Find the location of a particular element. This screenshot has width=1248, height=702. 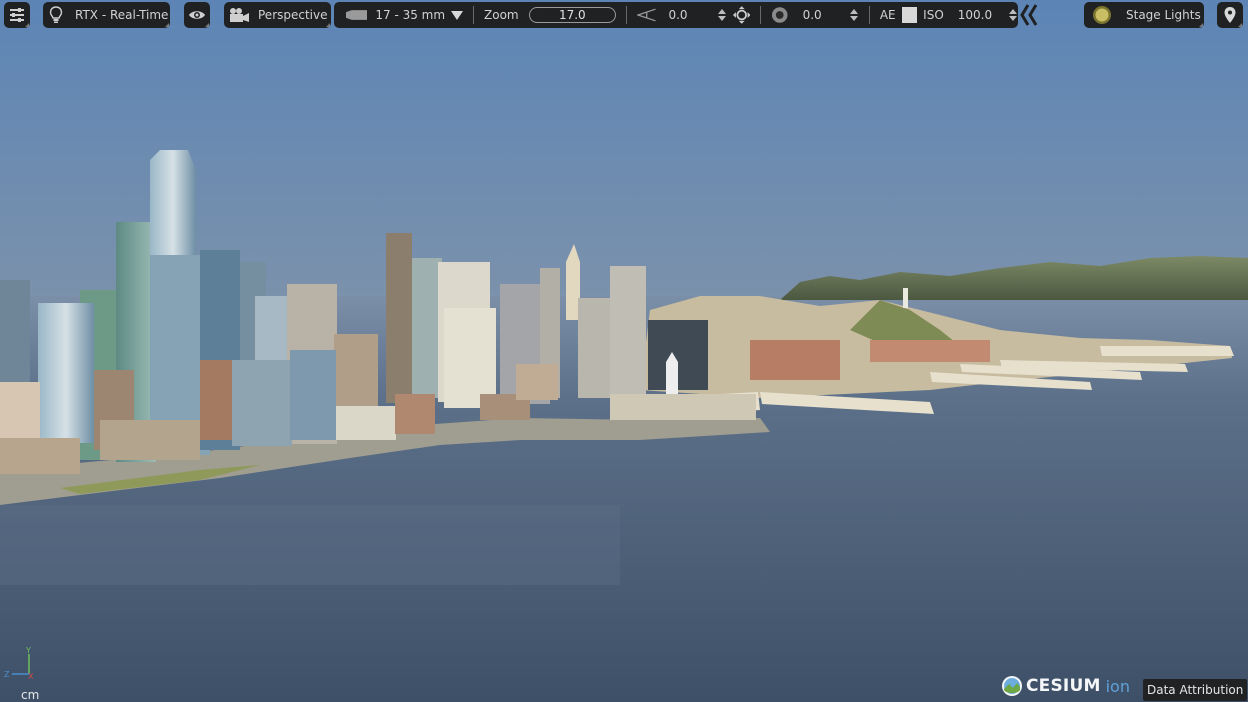

visibility-button is located at coordinates (197, 15).